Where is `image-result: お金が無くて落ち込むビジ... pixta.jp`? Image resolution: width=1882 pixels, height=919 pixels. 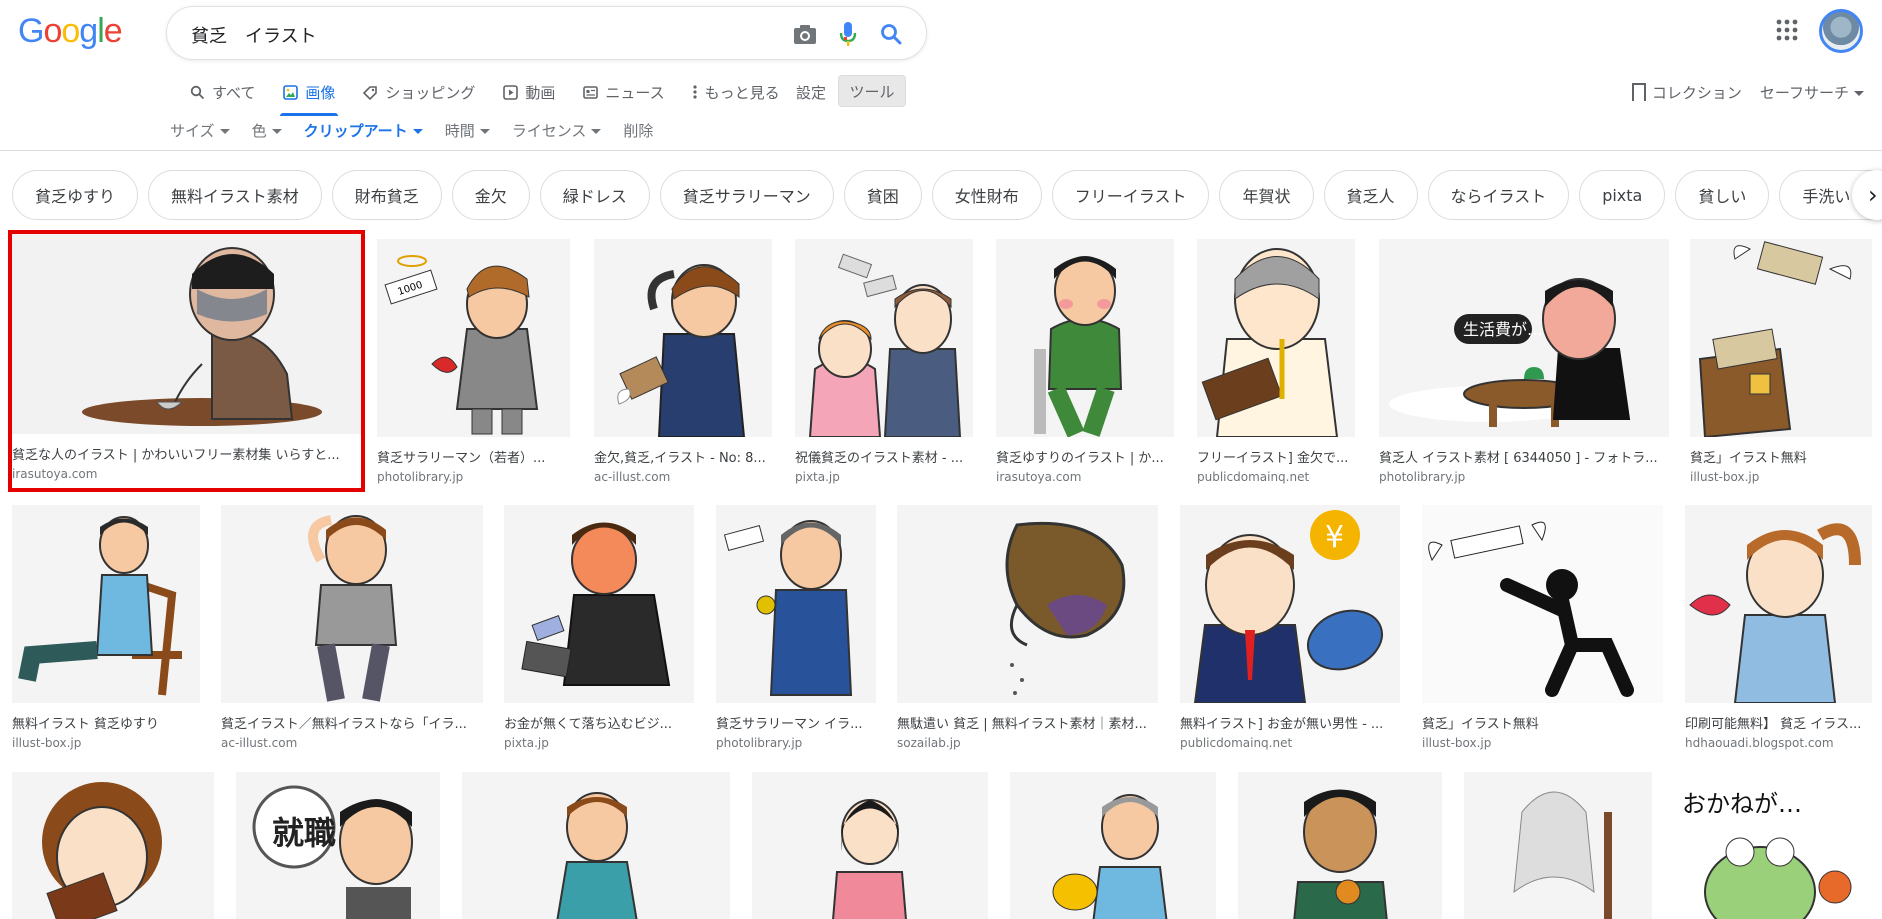
image-result: お金が無くて落ち込むビジ... pixta.jp is located at coordinates (599, 627).